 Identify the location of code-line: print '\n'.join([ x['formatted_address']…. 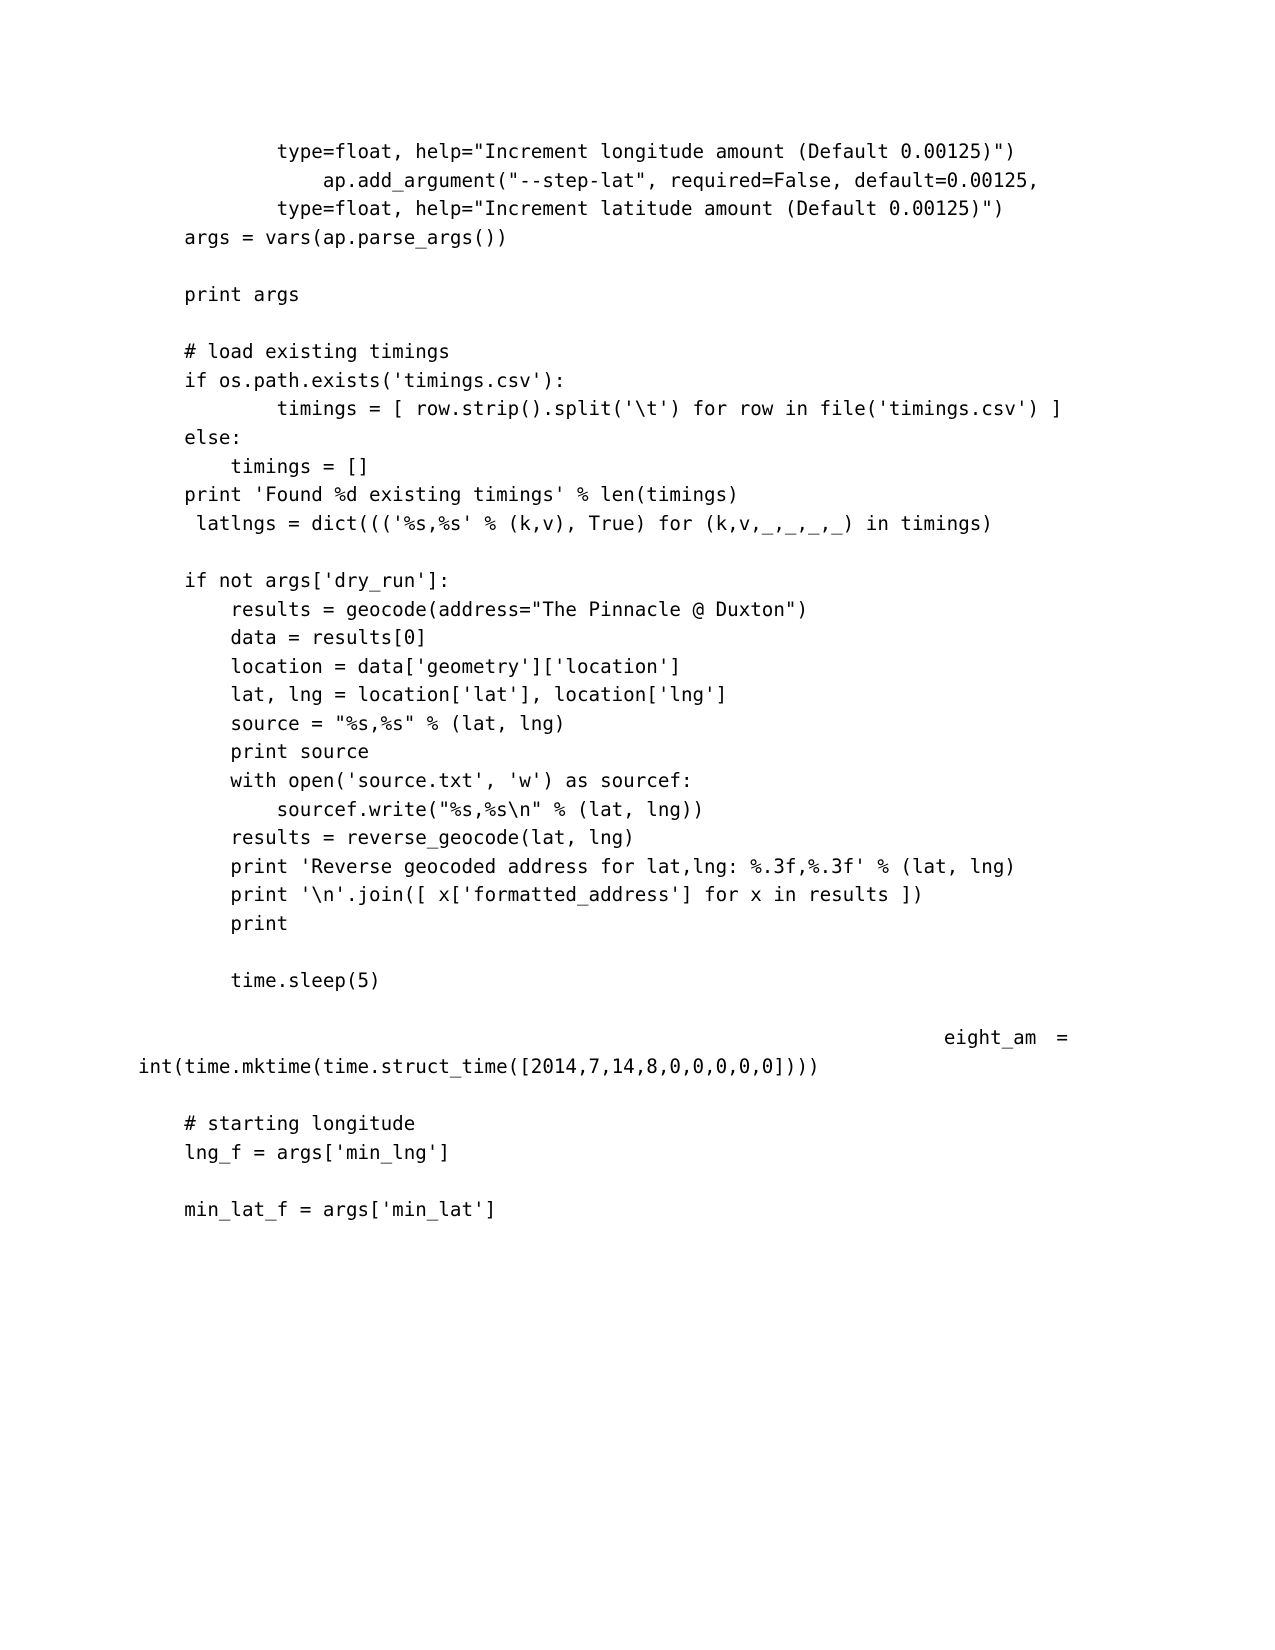
(531, 895).